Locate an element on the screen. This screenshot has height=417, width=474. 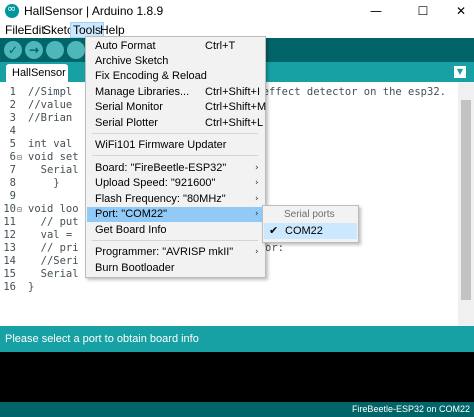
menu-item-label: Serial Plotter is located at coordinates (126, 123).